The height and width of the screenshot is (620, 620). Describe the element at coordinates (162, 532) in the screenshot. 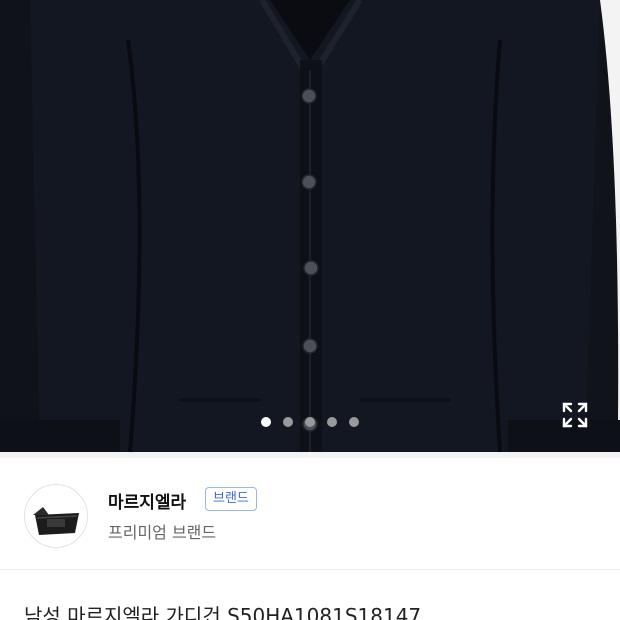

I see `seller-subtitle: 프리미엄 브랜드` at that location.